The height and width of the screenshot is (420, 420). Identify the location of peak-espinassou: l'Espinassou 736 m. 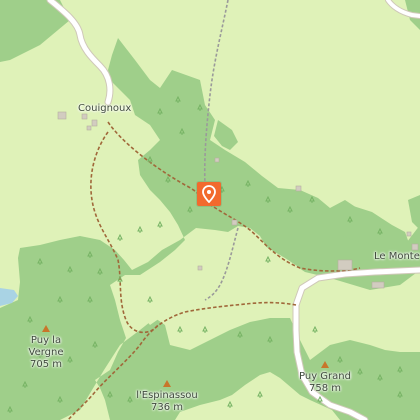
(167, 397).